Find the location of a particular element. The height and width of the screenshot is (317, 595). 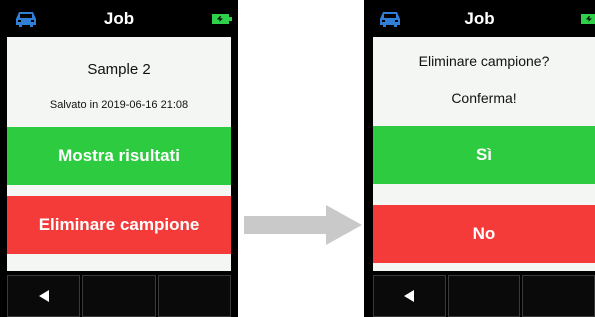

yes-button: Sì is located at coordinates (484, 155).